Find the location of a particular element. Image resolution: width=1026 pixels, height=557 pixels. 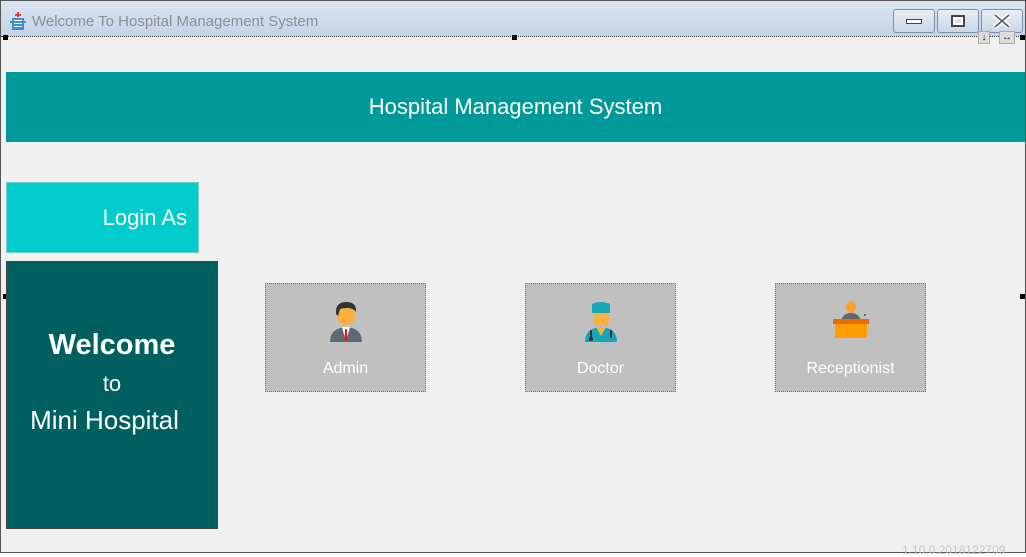

close-button is located at coordinates (1002, 21).